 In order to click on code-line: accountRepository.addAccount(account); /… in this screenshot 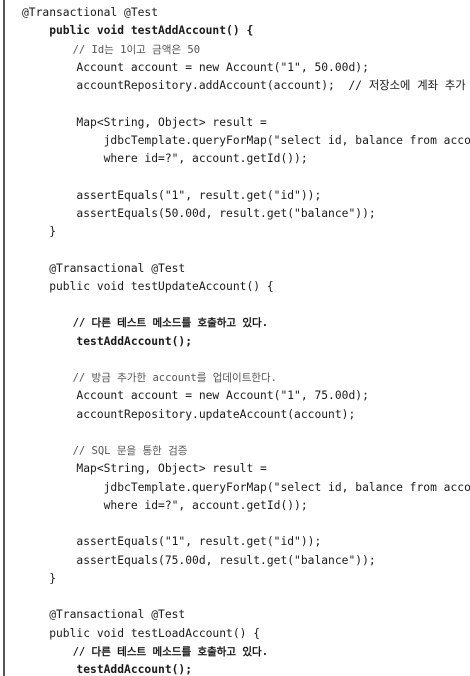, I will do `click(244, 85)`.